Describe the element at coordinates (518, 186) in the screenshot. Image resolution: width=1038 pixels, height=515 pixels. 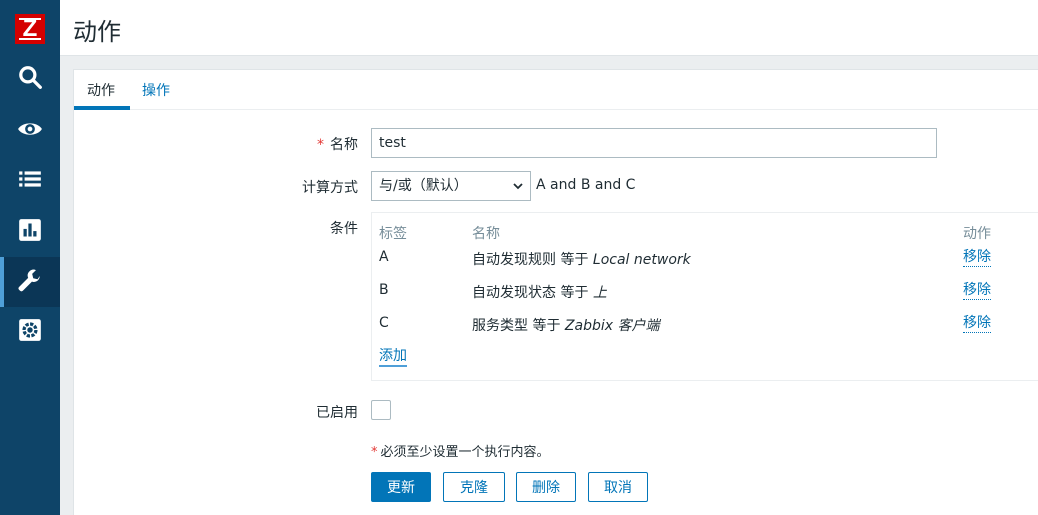
I see `chevron-down-icon` at that location.